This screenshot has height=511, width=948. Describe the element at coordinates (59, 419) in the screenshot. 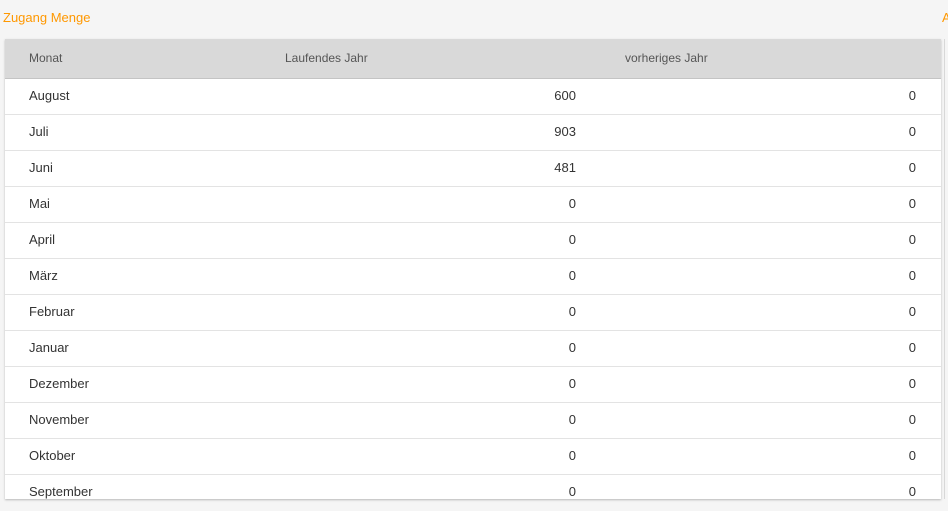

I see `month-cell: November` at that location.